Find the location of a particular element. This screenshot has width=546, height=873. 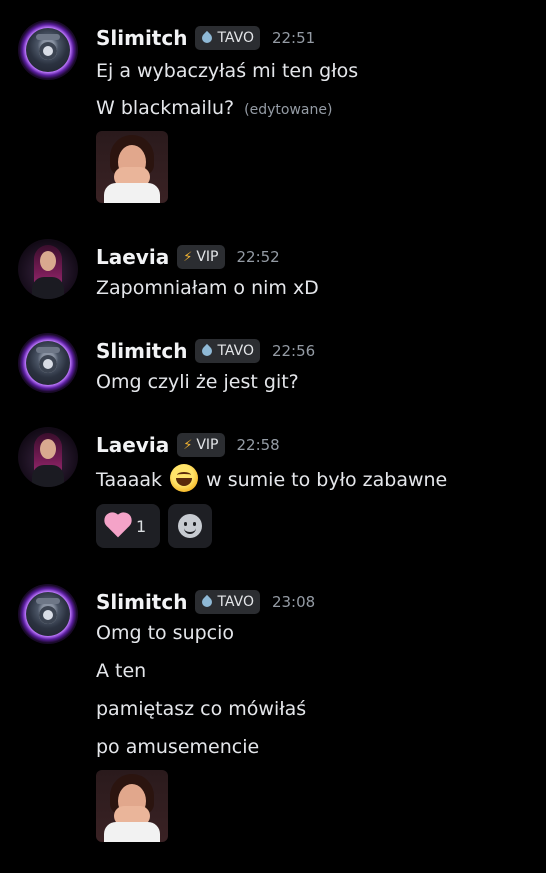

message-text: Ej a wybaczyłaś mi ten głos is located at coordinates (227, 71).